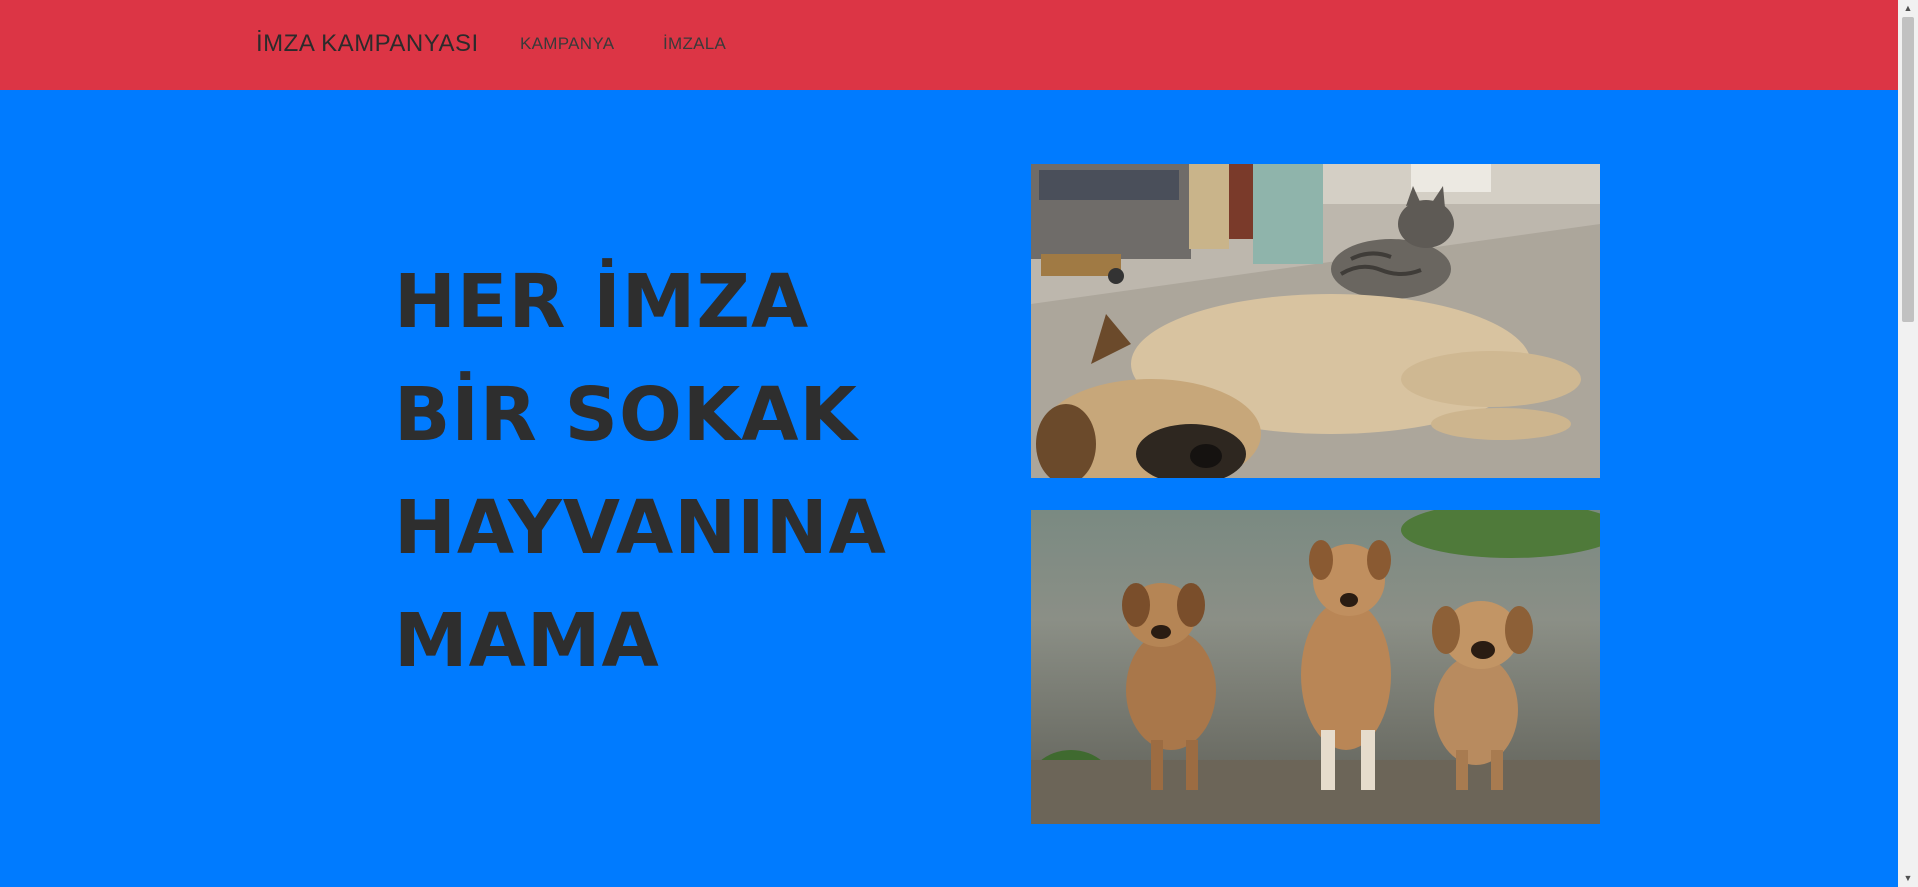 This screenshot has height=887, width=1918. What do you see at coordinates (527, 641) in the screenshot?
I see `headline-line-4: MAMA` at bounding box center [527, 641].